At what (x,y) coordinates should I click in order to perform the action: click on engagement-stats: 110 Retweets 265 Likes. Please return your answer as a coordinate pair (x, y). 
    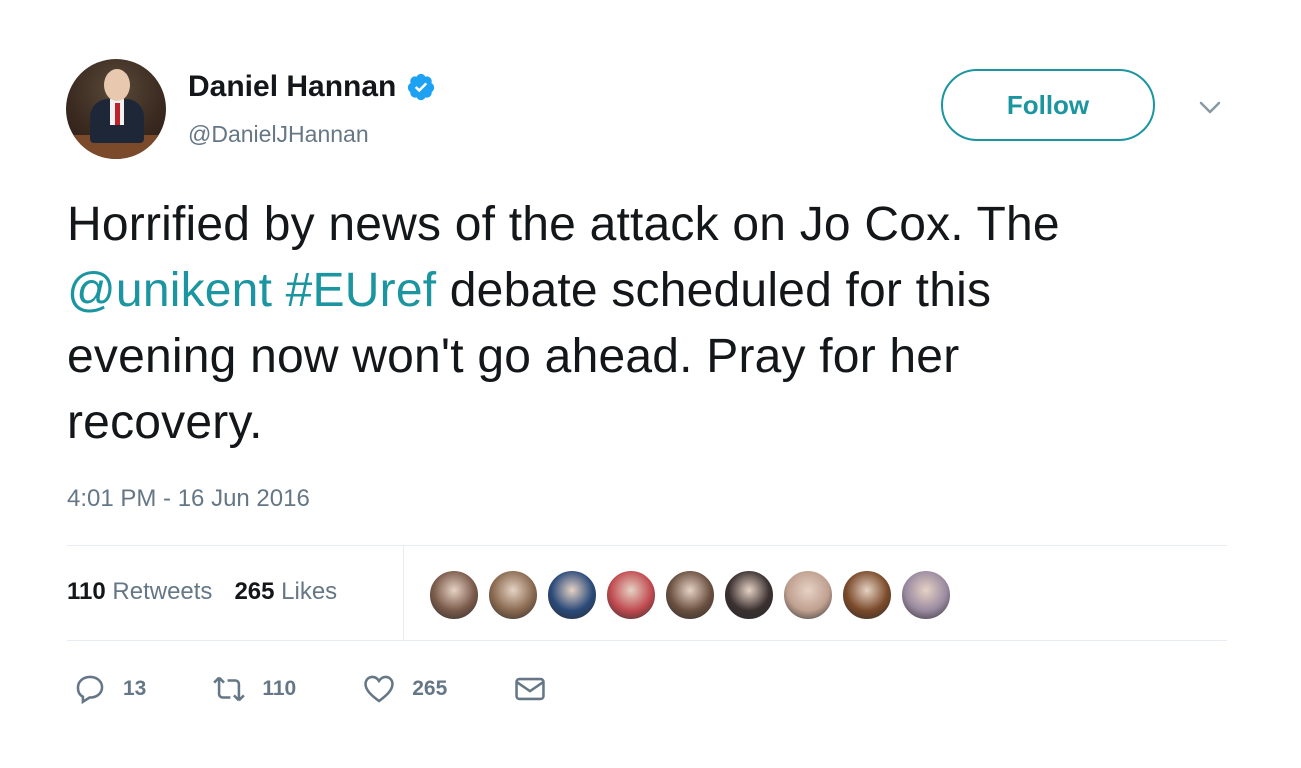
    Looking at the image, I should click on (202, 592).